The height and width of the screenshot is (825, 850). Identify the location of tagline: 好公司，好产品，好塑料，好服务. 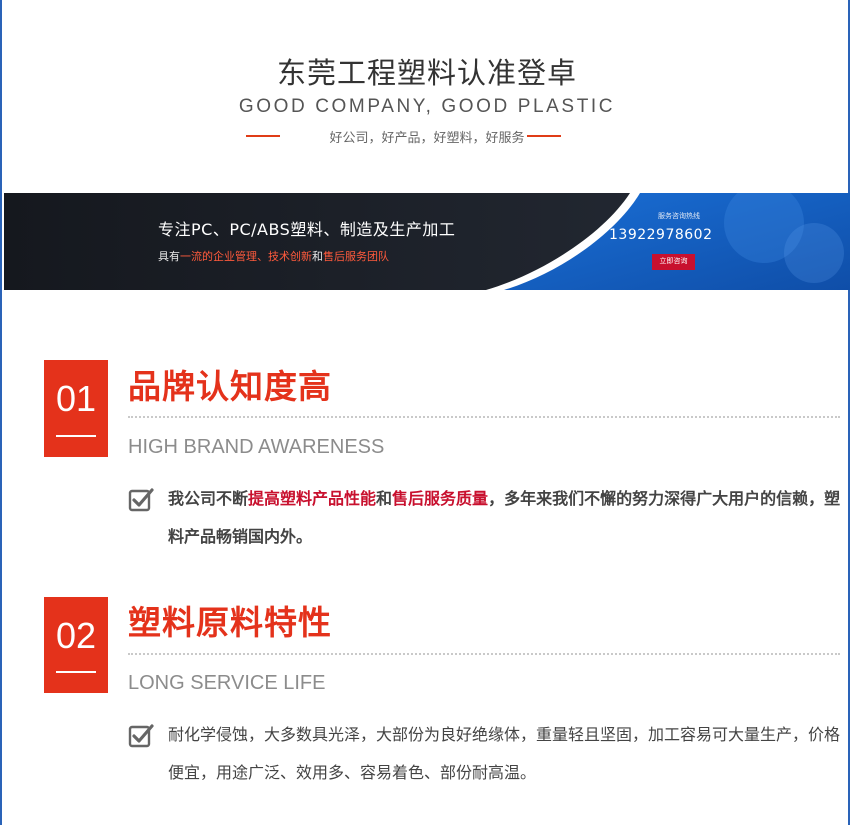
(427, 138).